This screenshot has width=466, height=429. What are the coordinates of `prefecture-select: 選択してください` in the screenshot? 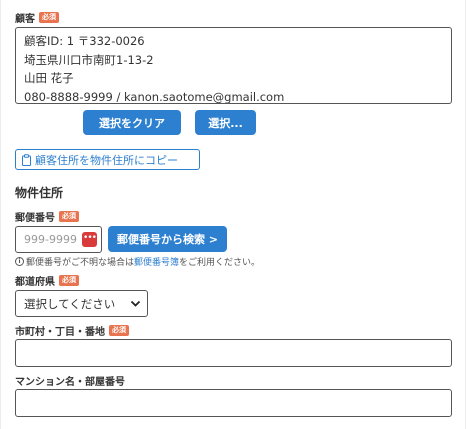 It's located at (81, 303).